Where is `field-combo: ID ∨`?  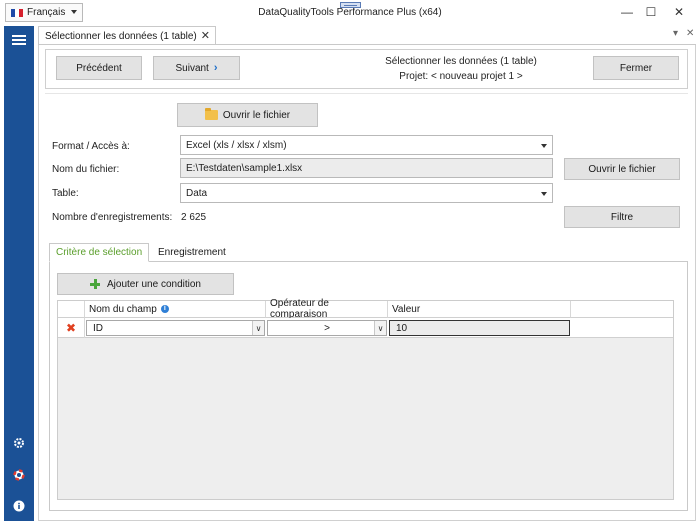
field-combo: ID ∨ is located at coordinates (175, 328).